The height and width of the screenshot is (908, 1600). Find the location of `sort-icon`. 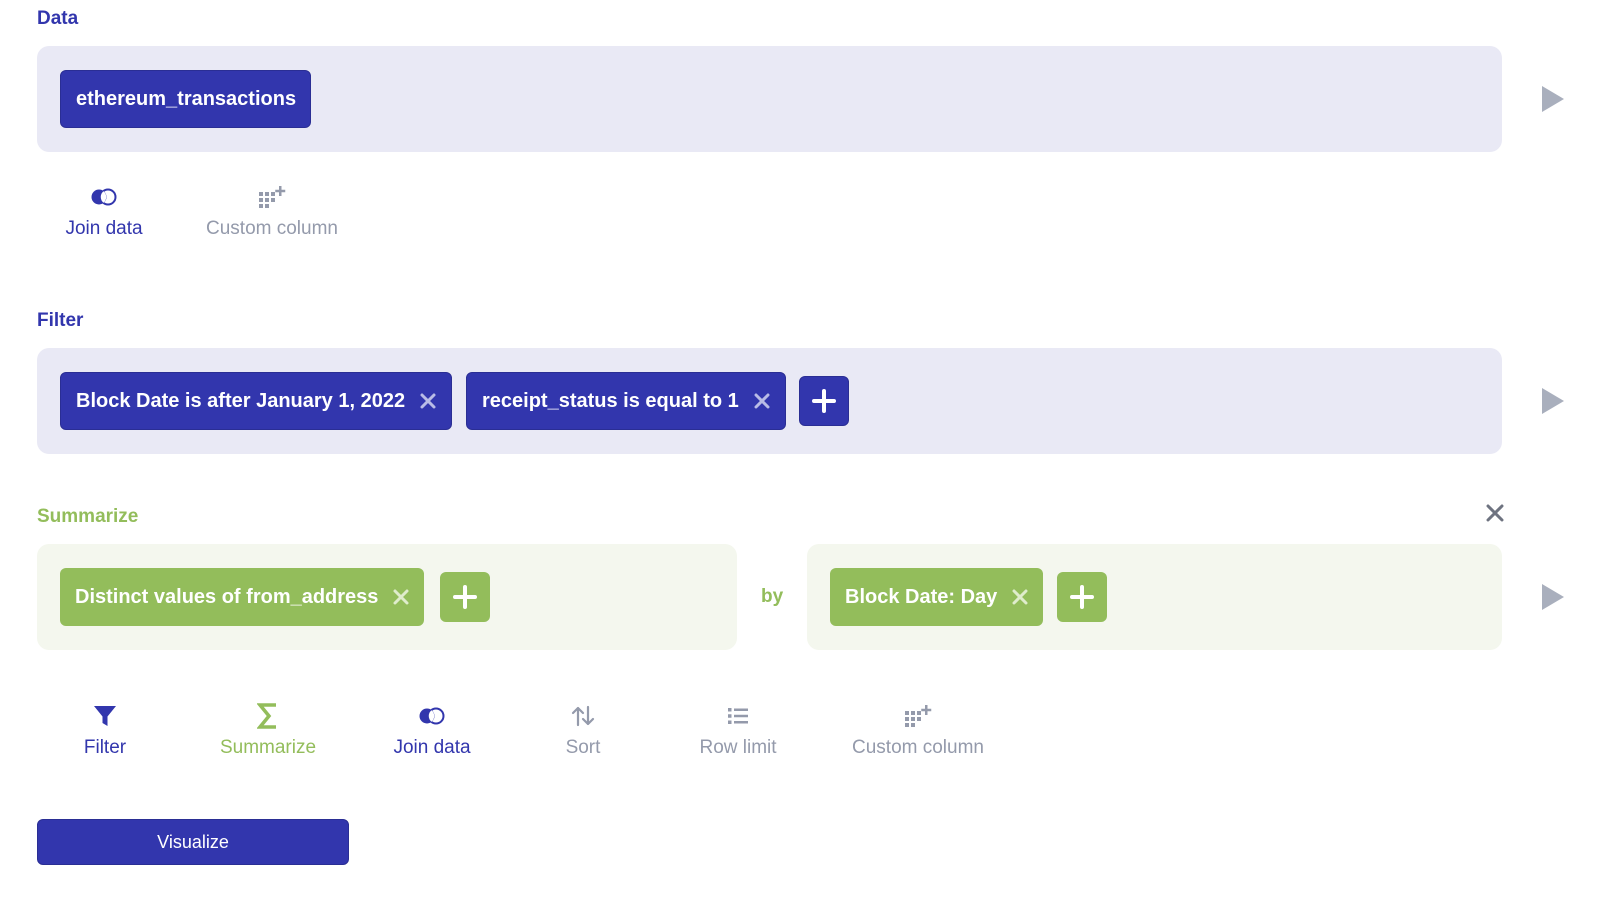

sort-icon is located at coordinates (583, 716).